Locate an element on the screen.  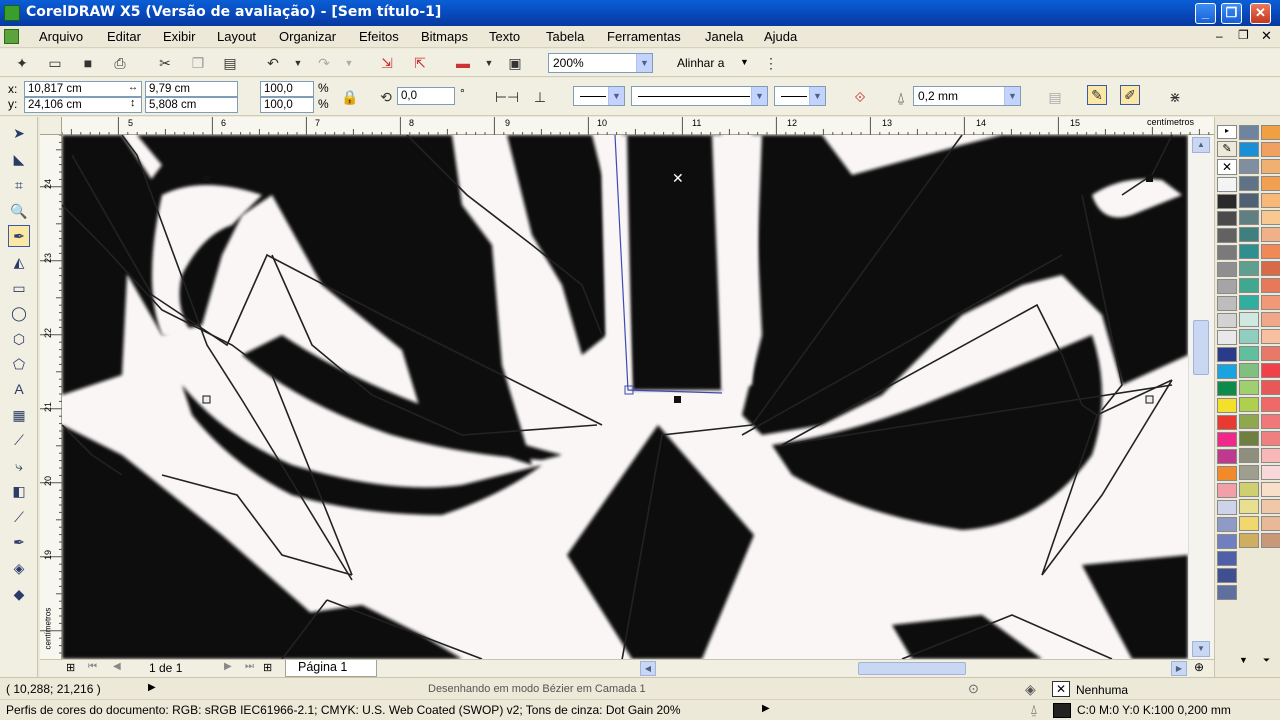
interactive-fill-tool-icon: ◆ is located at coordinates (19, 594).